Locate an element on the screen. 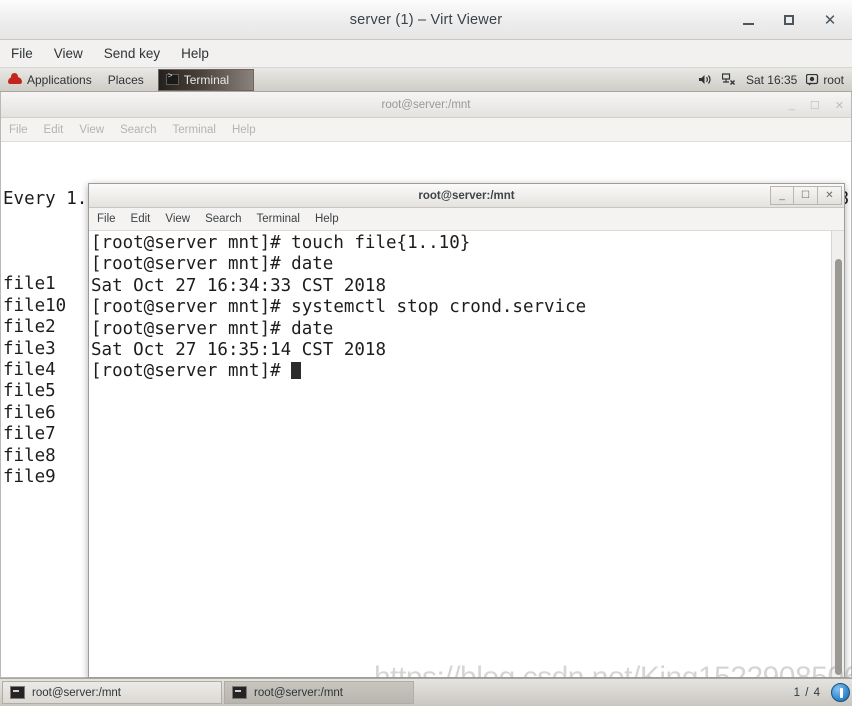 The height and width of the screenshot is (706, 852). maximize-icon is located at coordinates (789, 20).